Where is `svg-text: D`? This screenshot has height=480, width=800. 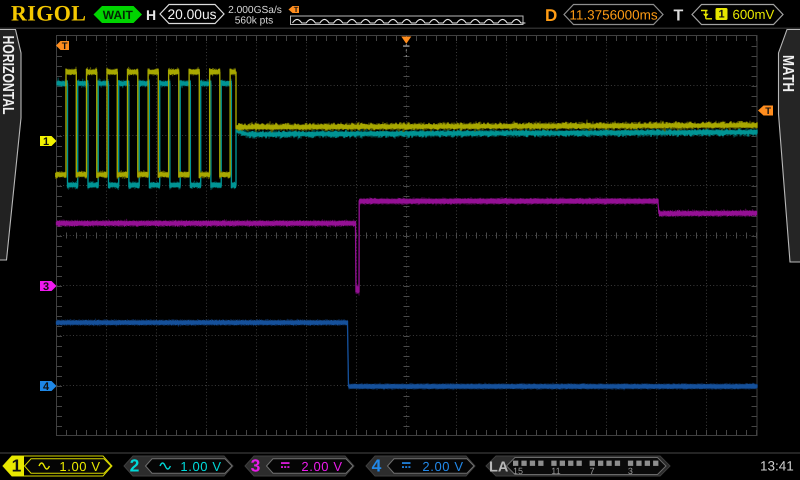
svg-text: D is located at coordinates (551, 15).